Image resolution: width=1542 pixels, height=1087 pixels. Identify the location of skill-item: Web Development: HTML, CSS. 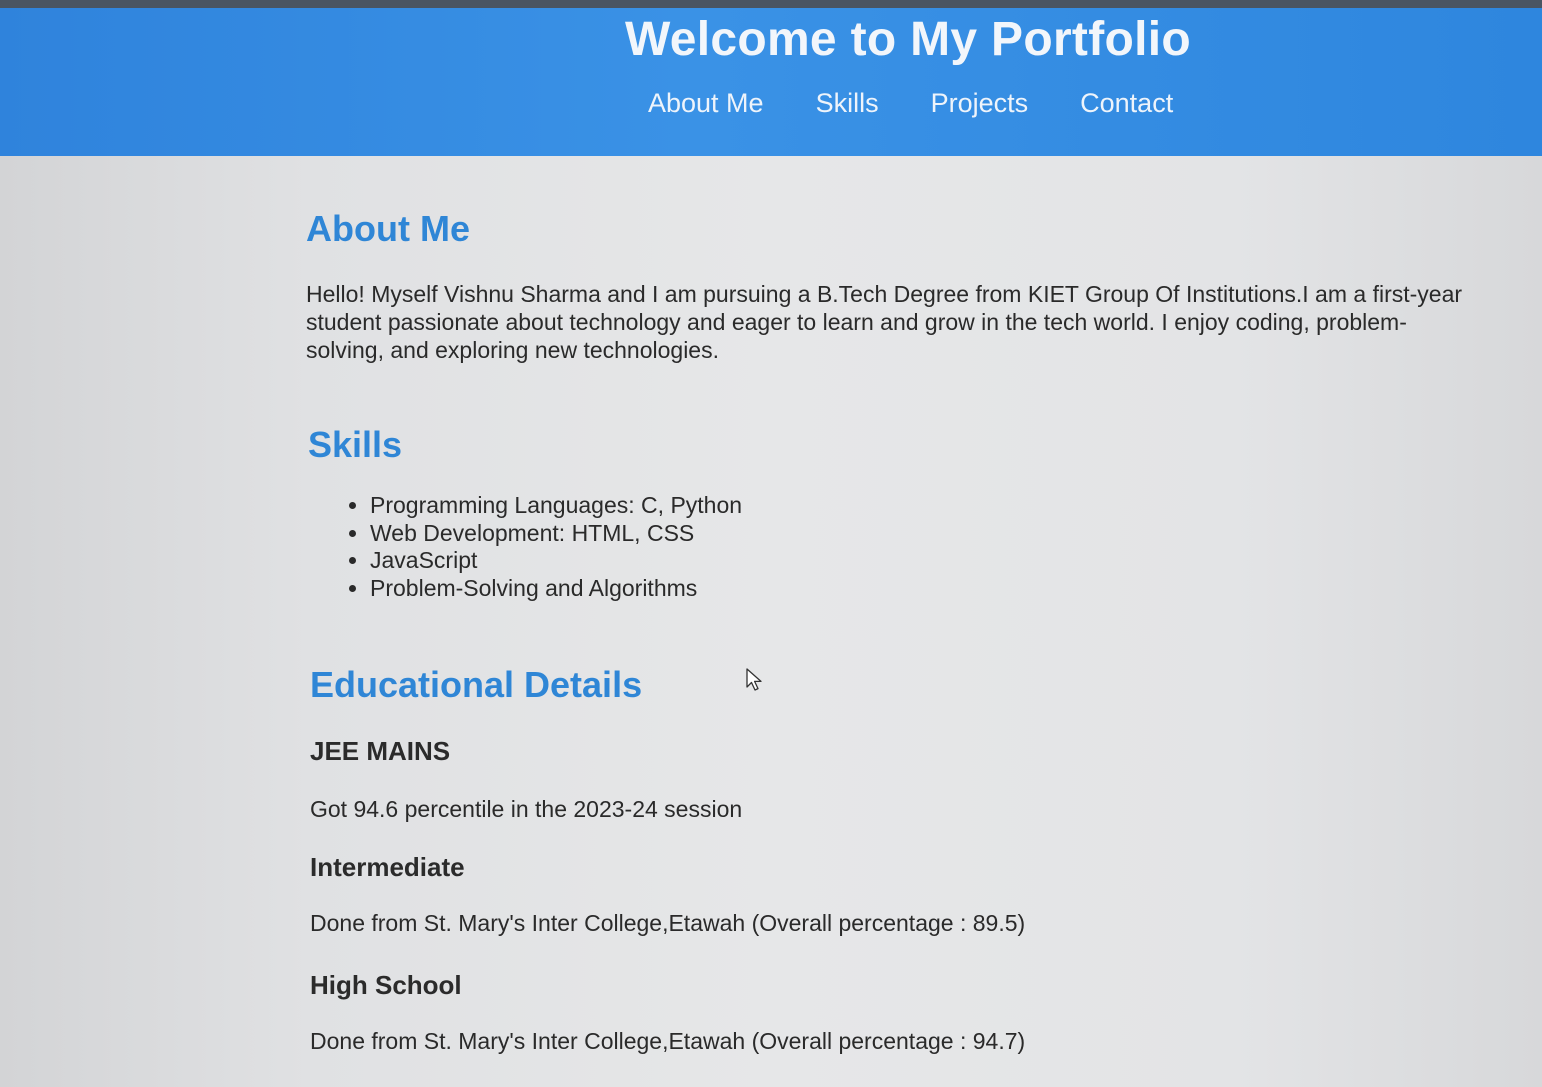
(556, 534).